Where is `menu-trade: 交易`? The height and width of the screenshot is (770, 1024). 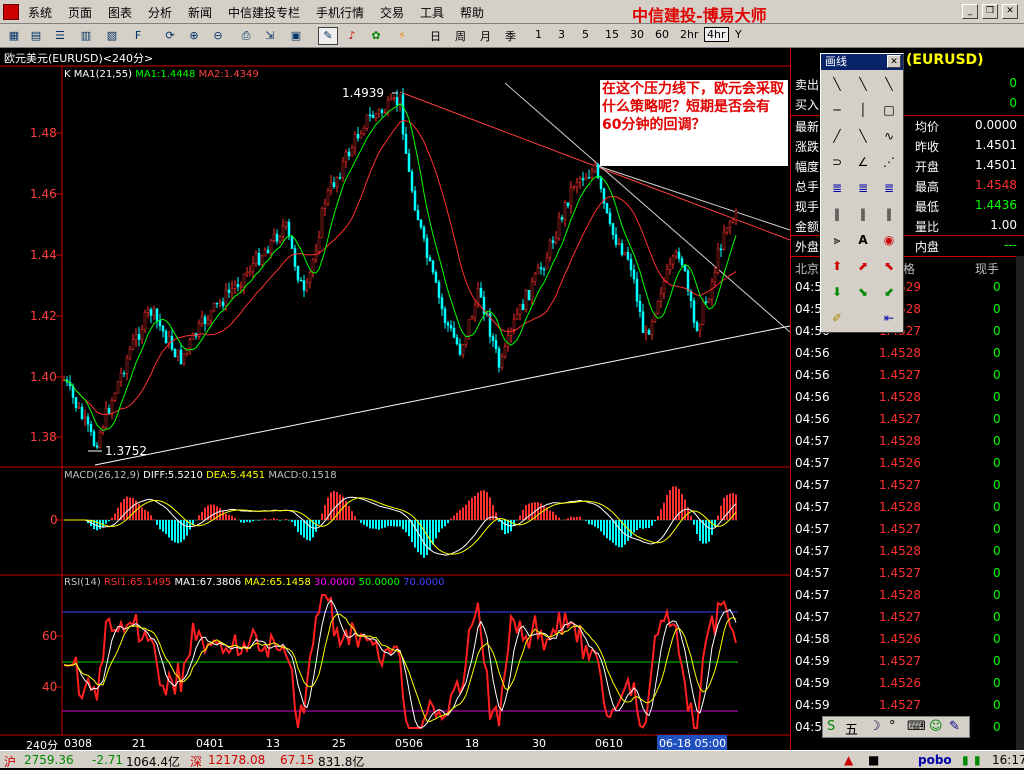
menu-trade: 交易 is located at coordinates (392, 12).